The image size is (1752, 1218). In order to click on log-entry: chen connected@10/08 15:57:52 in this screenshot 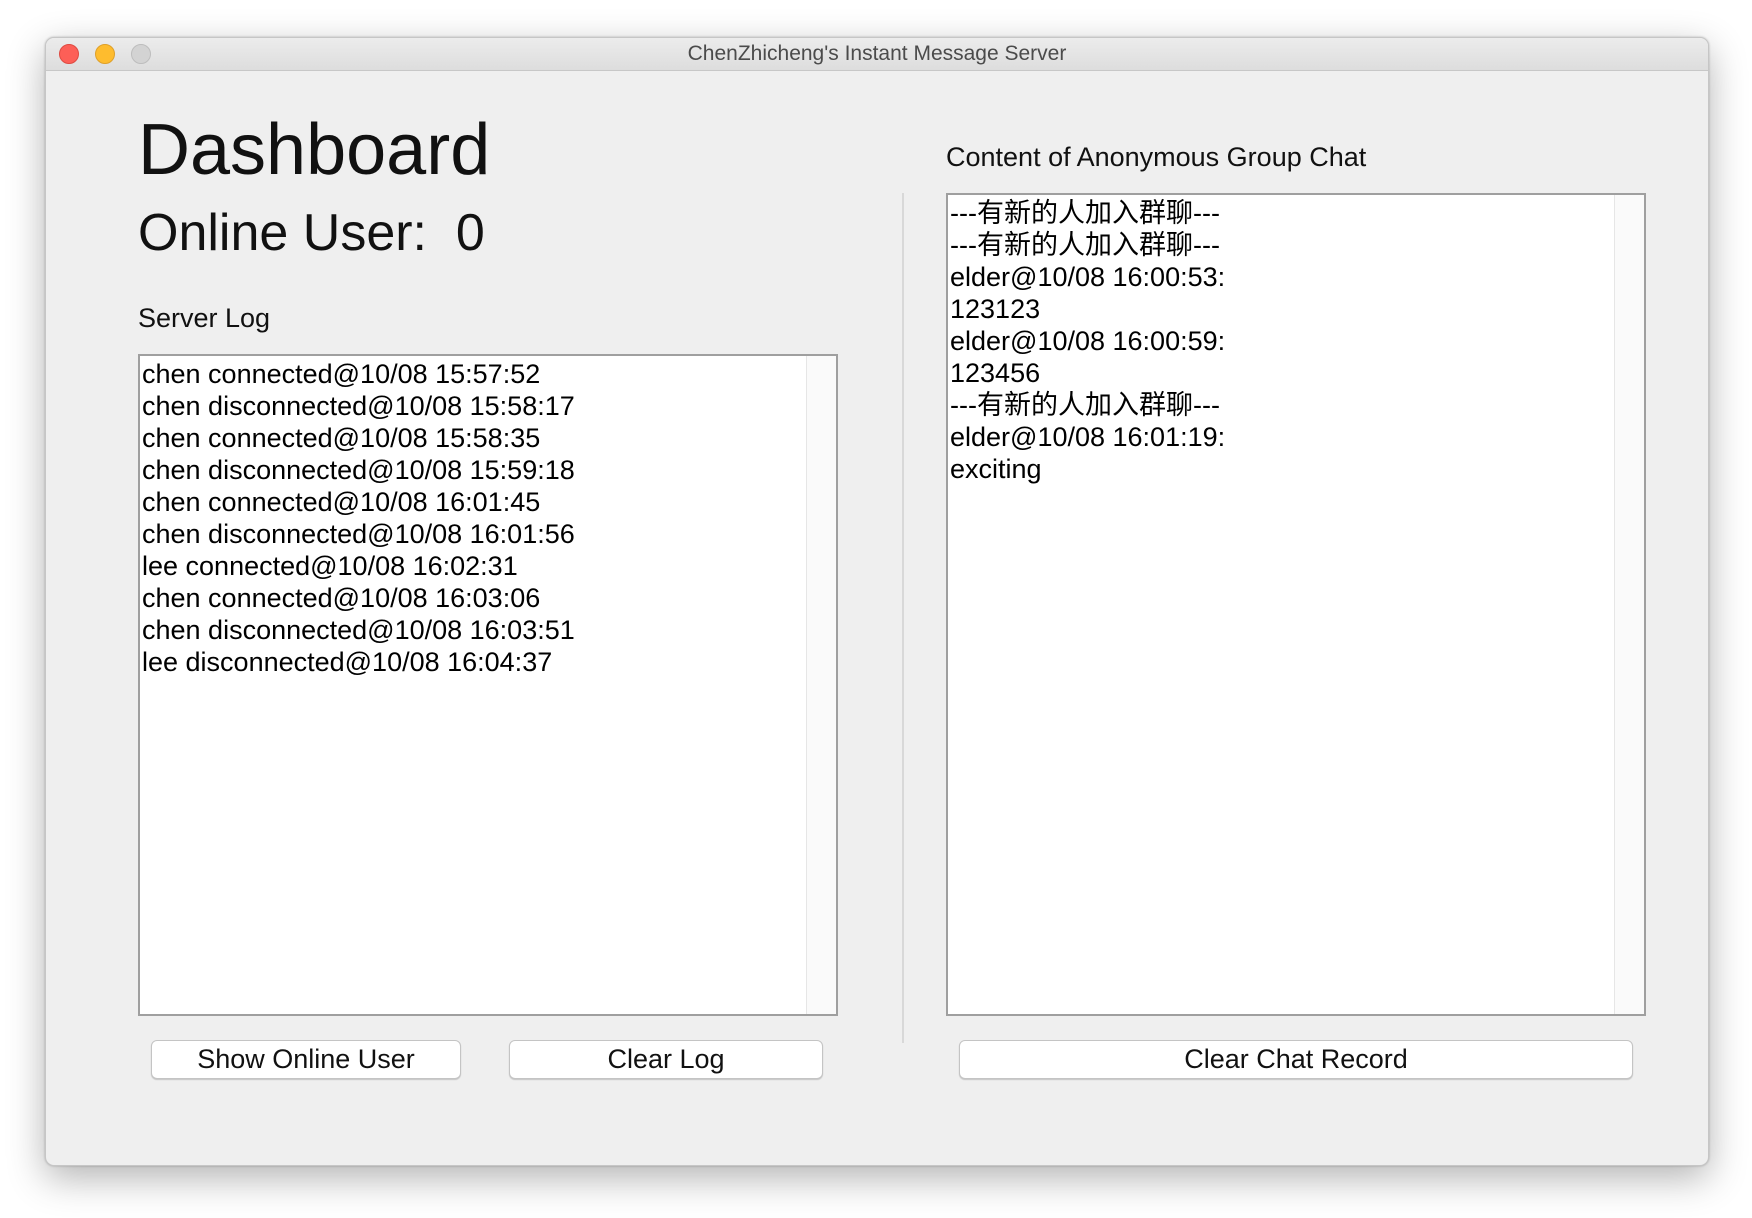, I will do `click(341, 374)`.